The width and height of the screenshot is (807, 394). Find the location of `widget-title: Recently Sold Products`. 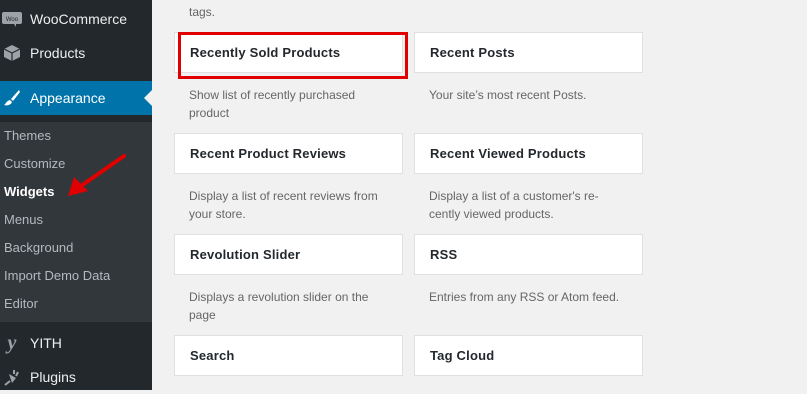

widget-title: Recently Sold Products is located at coordinates (265, 52).